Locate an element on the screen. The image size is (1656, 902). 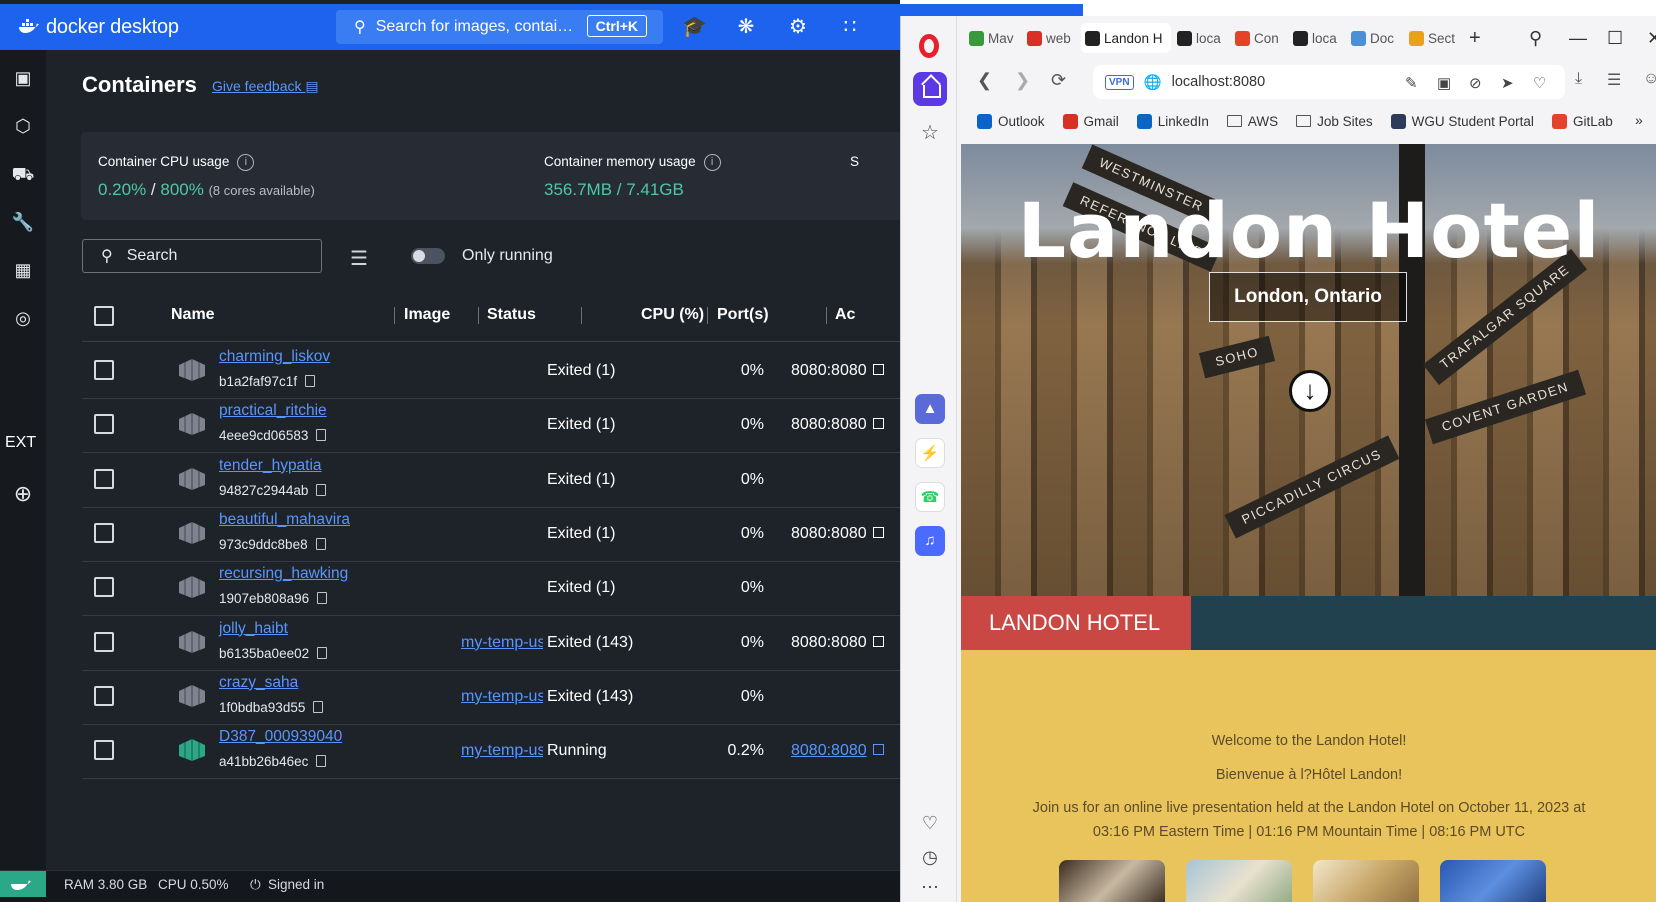
global-search: ⚲ Search for images, contai… Ctrl+K is located at coordinates (499, 27).